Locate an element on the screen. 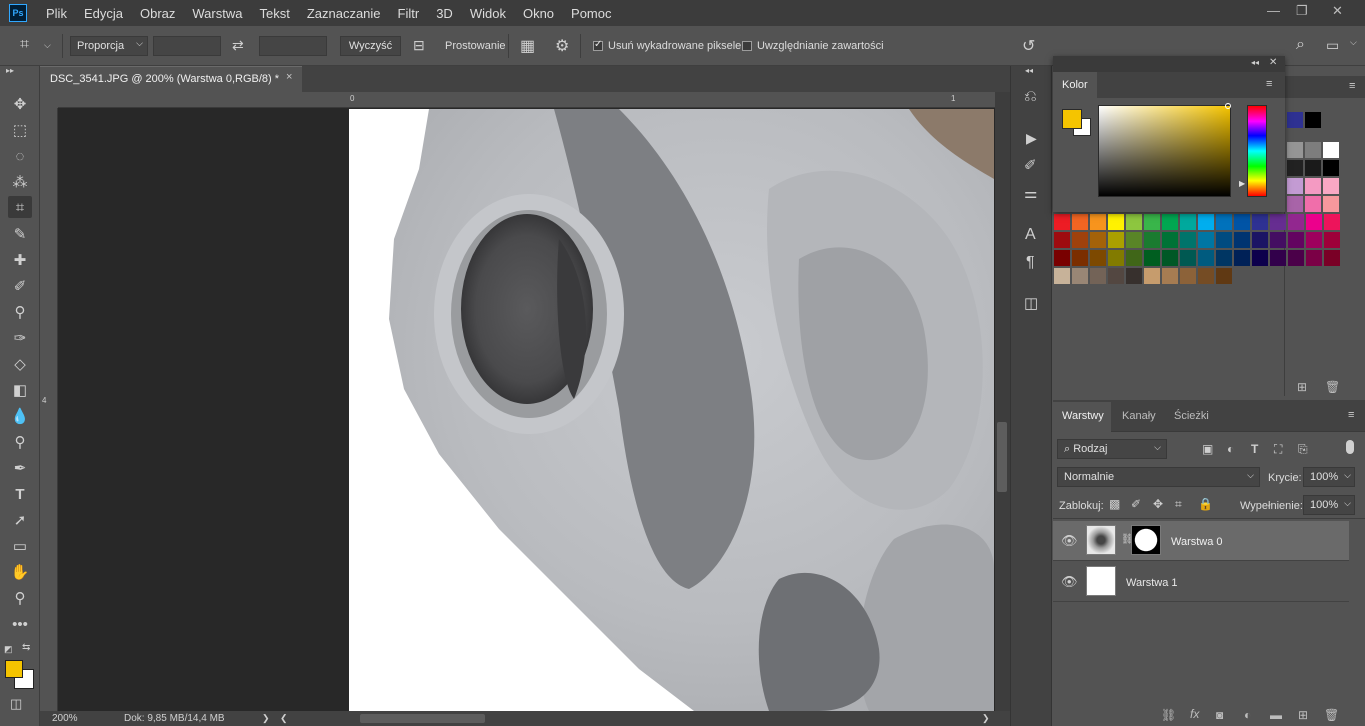 This screenshot has height=726, width=1365. menu-3d: 3D is located at coordinates (444, 13).